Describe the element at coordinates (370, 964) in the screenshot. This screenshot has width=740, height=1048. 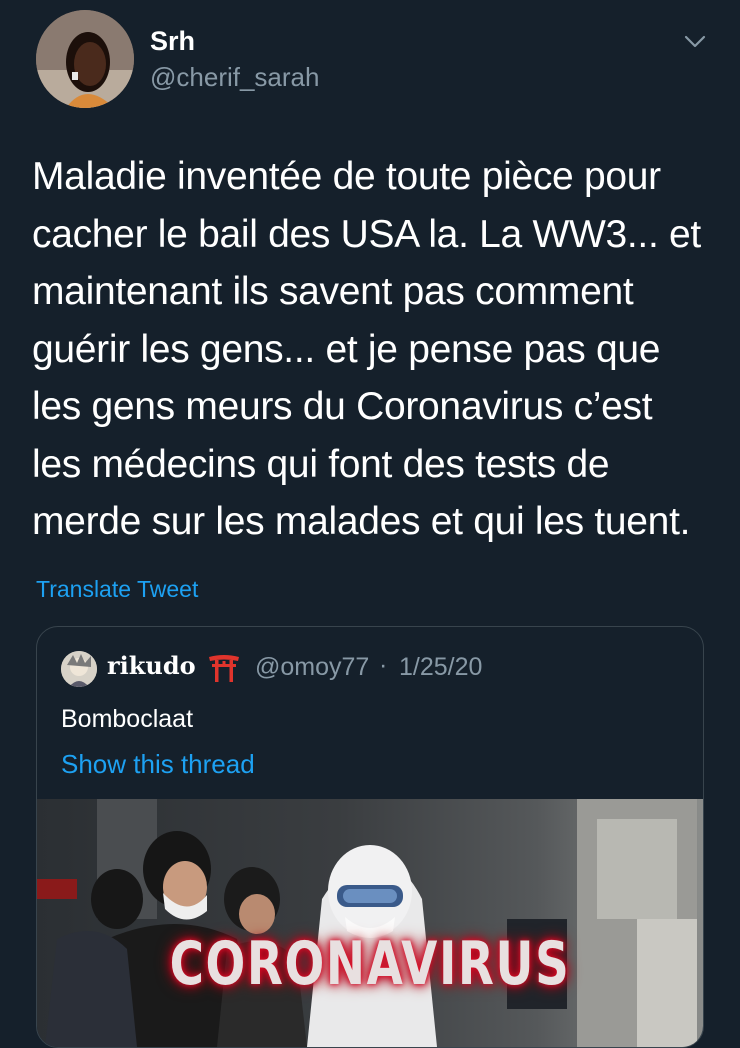
I see `image-caption-text: CORONAVIRUS` at that location.